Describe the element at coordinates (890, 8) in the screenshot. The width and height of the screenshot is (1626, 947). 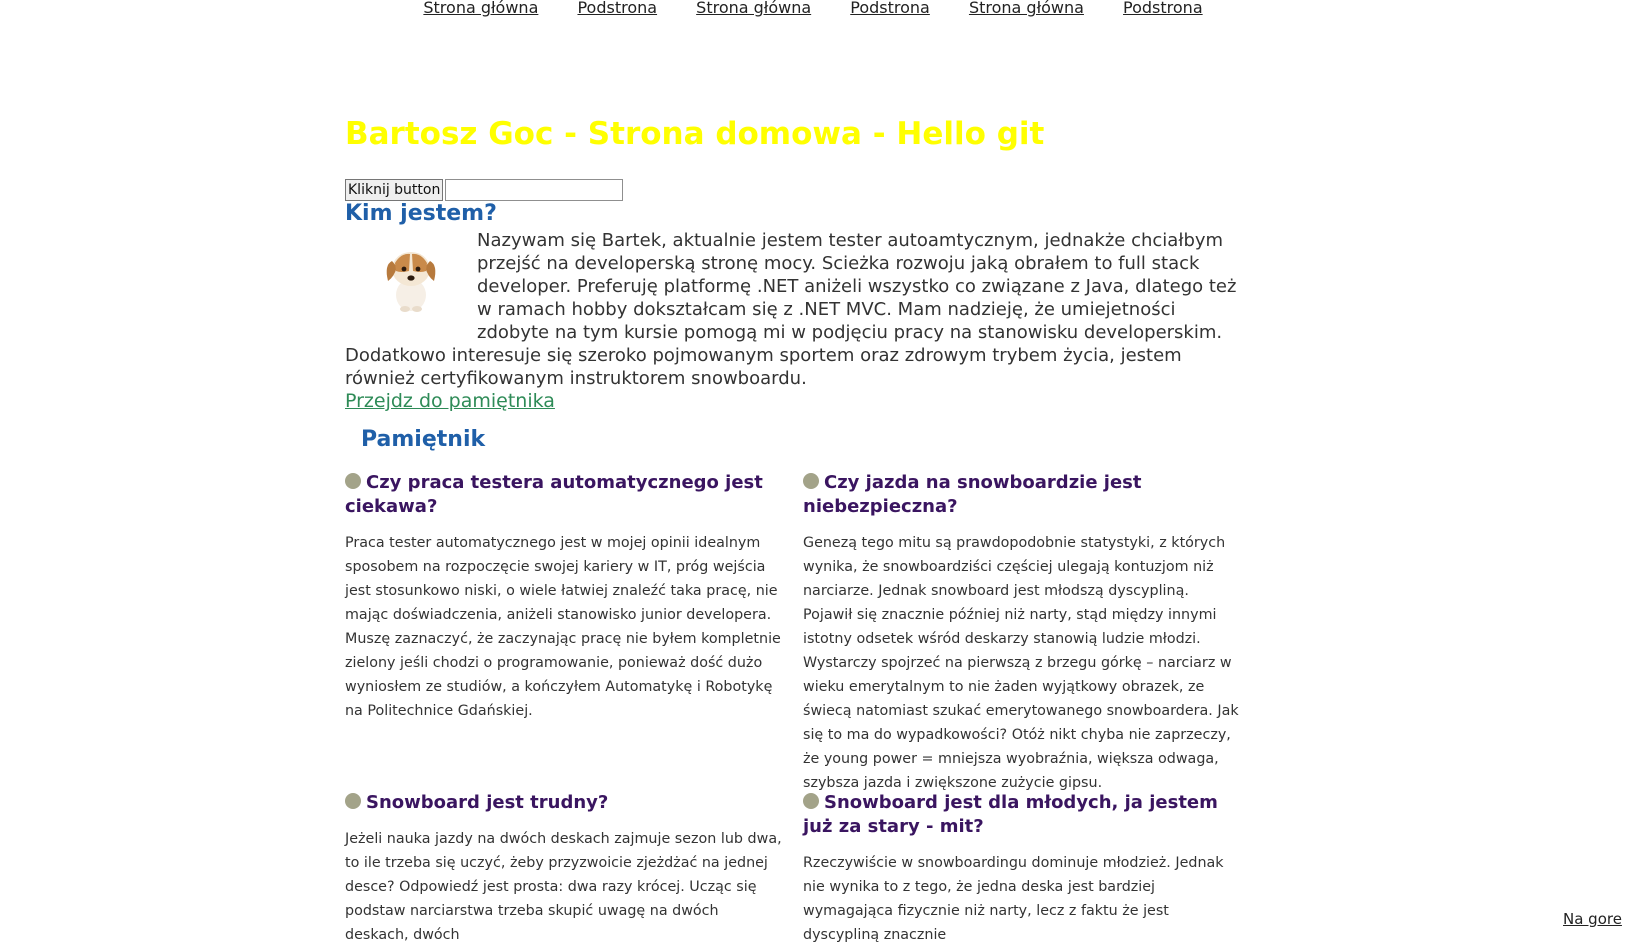
I see `nav-link-subpage-2: Podstrona` at that location.